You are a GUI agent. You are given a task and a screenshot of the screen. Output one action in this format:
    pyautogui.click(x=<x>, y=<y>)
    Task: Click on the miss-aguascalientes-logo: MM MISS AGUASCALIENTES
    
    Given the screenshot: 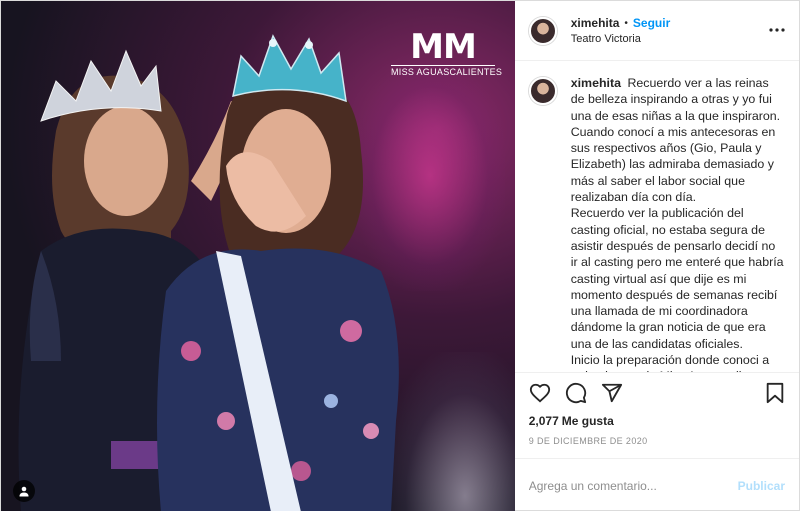 What is the action you would take?
    pyautogui.click(x=447, y=52)
    